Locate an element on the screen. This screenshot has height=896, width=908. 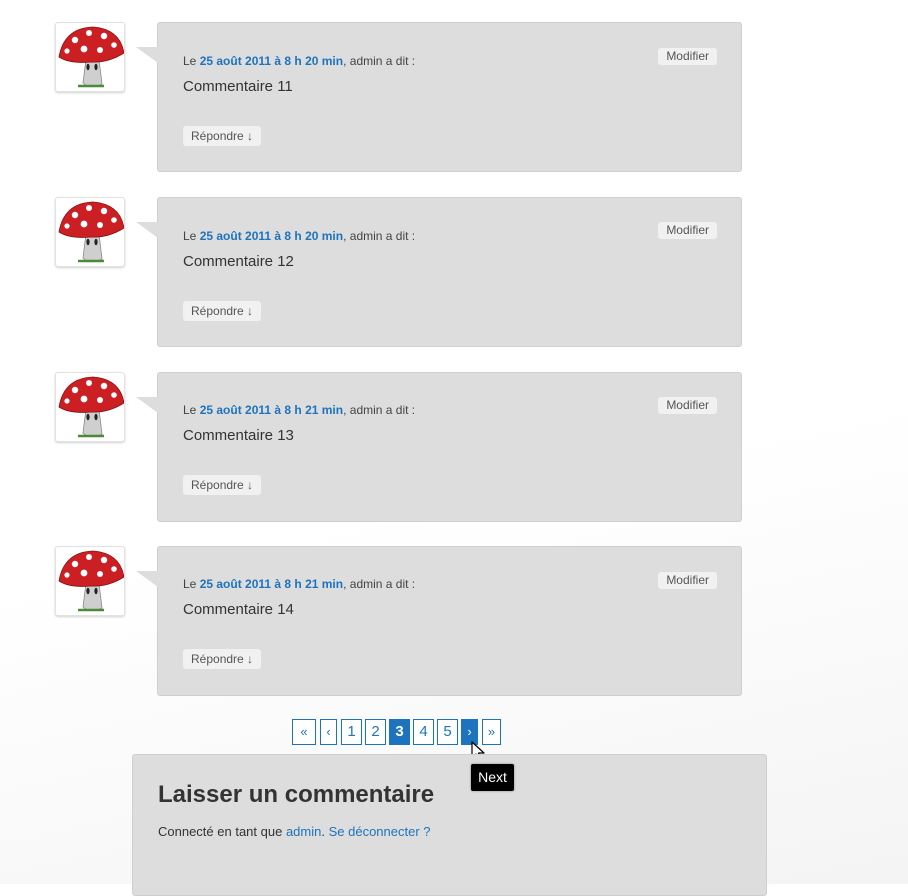
pagination-page-5: 5 is located at coordinates (447, 732).